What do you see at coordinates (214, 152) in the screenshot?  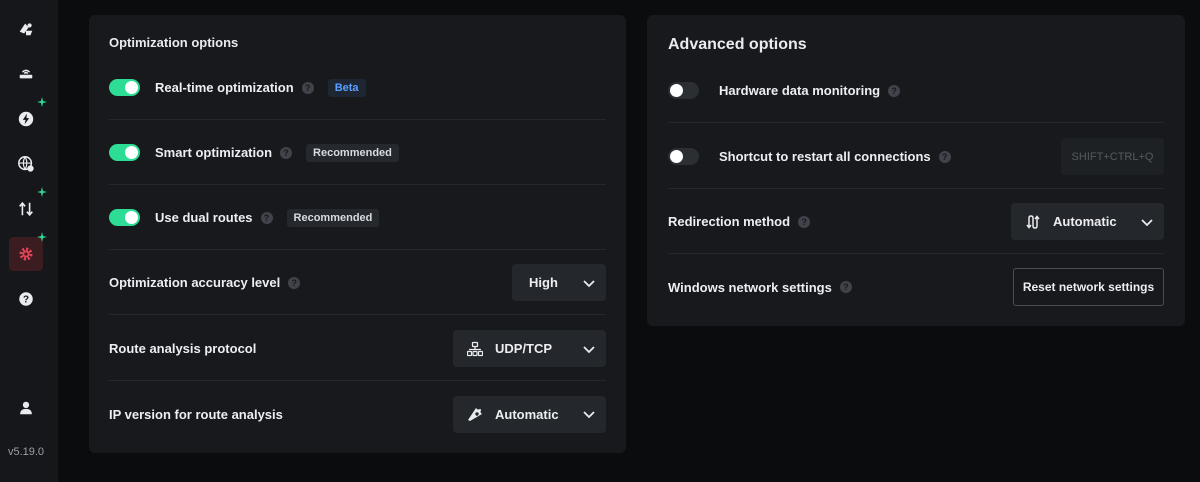 I see `smart-optimization-label: Smart optimization` at bounding box center [214, 152].